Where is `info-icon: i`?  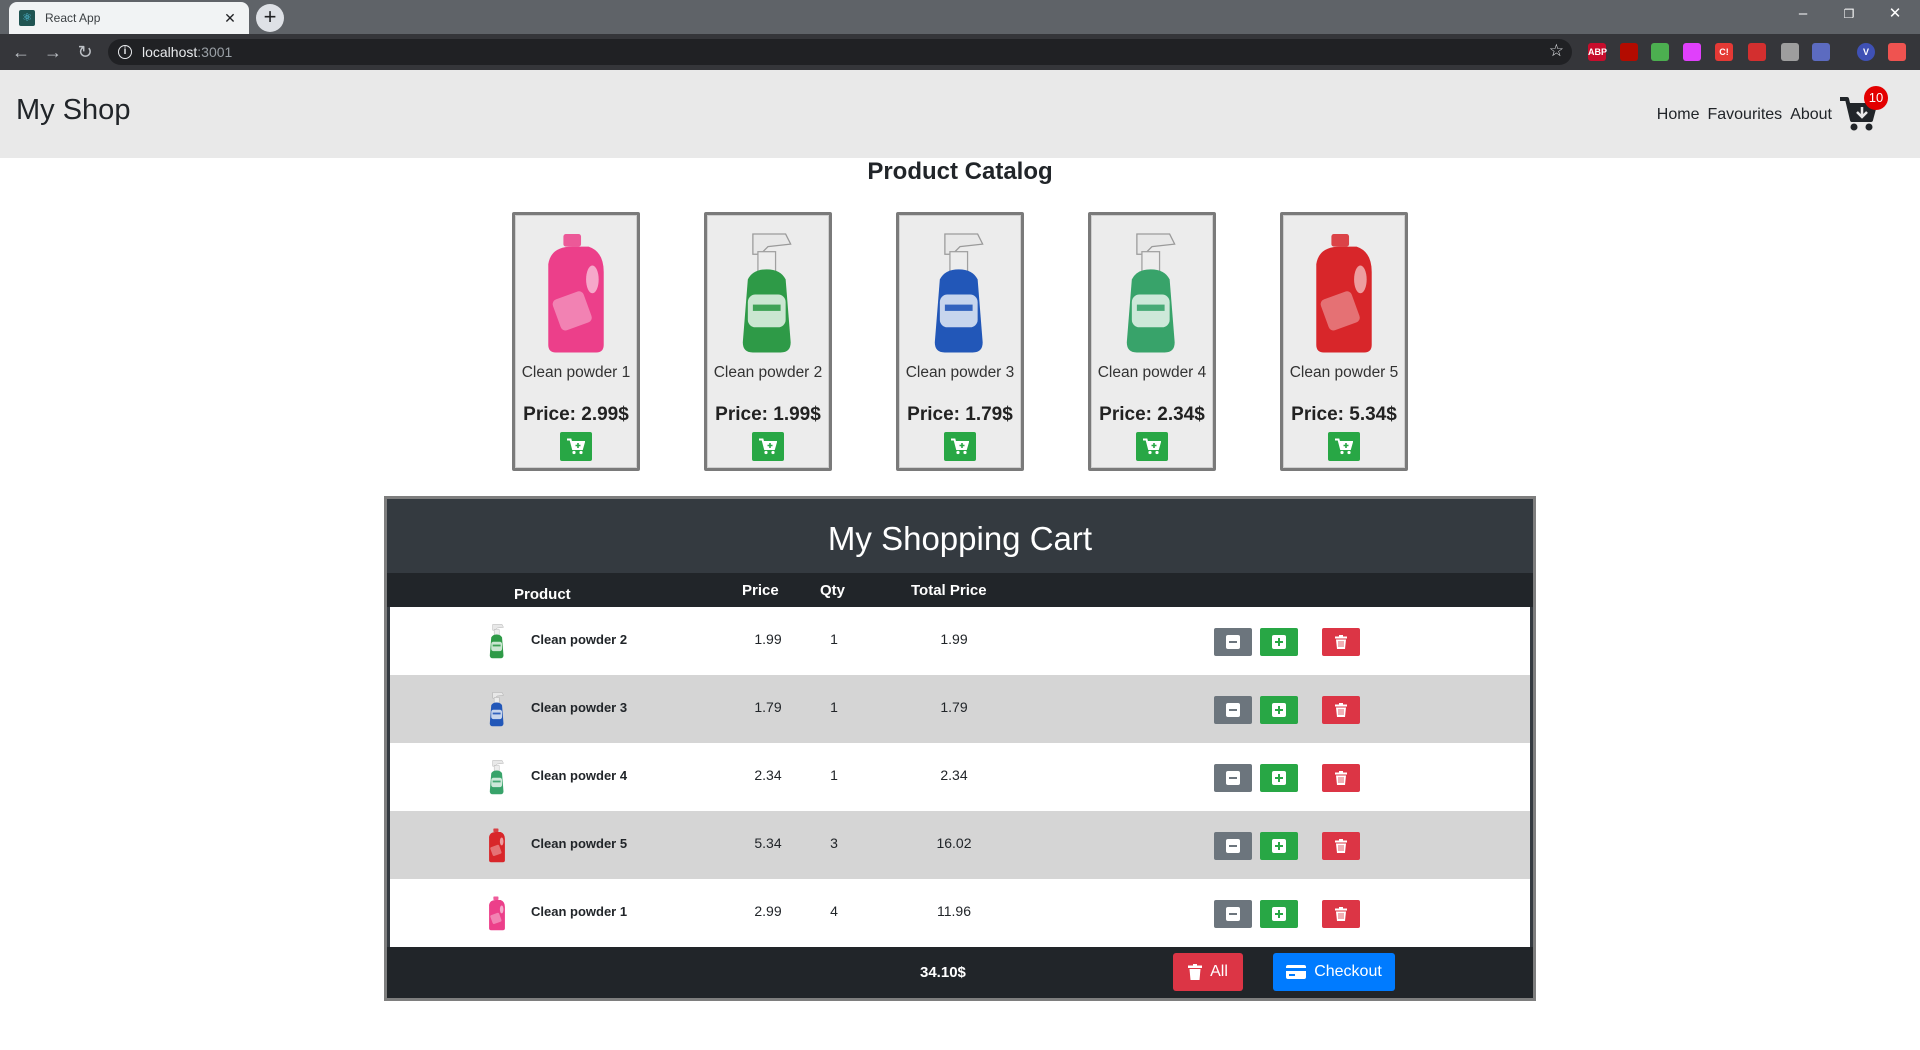 info-icon: i is located at coordinates (125, 52).